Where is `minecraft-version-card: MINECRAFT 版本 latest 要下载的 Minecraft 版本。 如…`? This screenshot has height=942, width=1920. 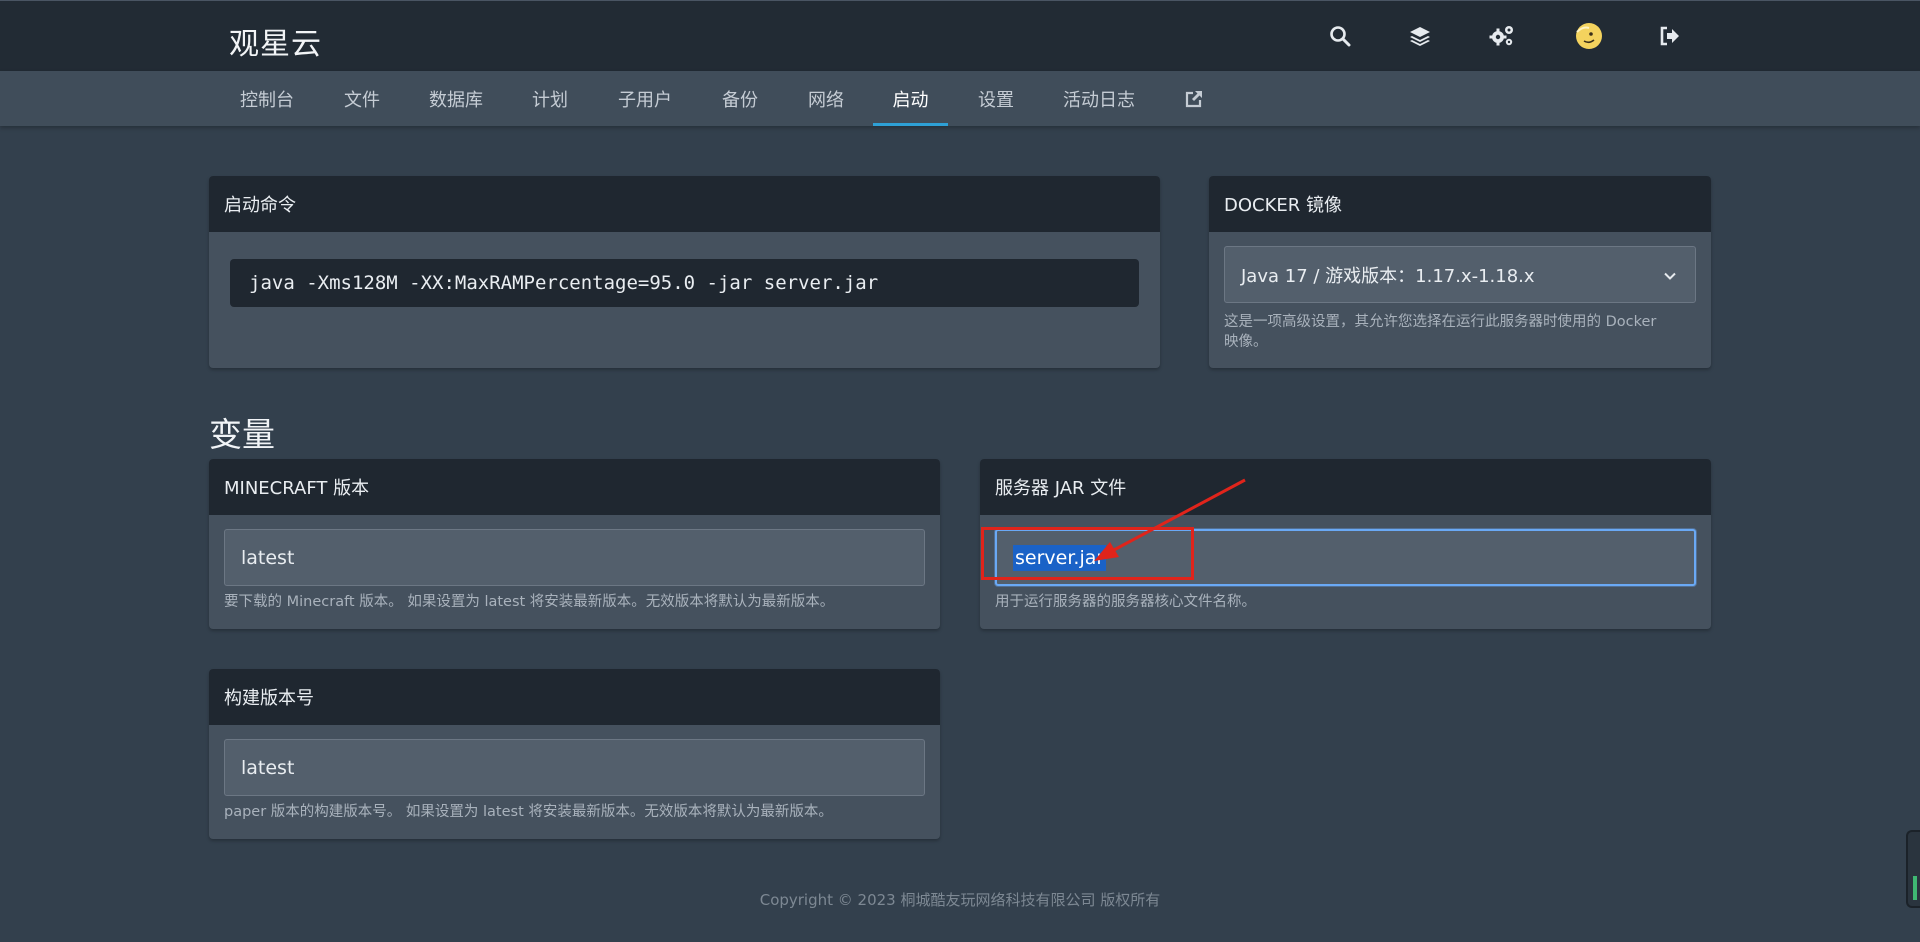
minecraft-version-card: MINECRAFT 版本 latest 要下载的 Minecraft 版本。 如… is located at coordinates (574, 544).